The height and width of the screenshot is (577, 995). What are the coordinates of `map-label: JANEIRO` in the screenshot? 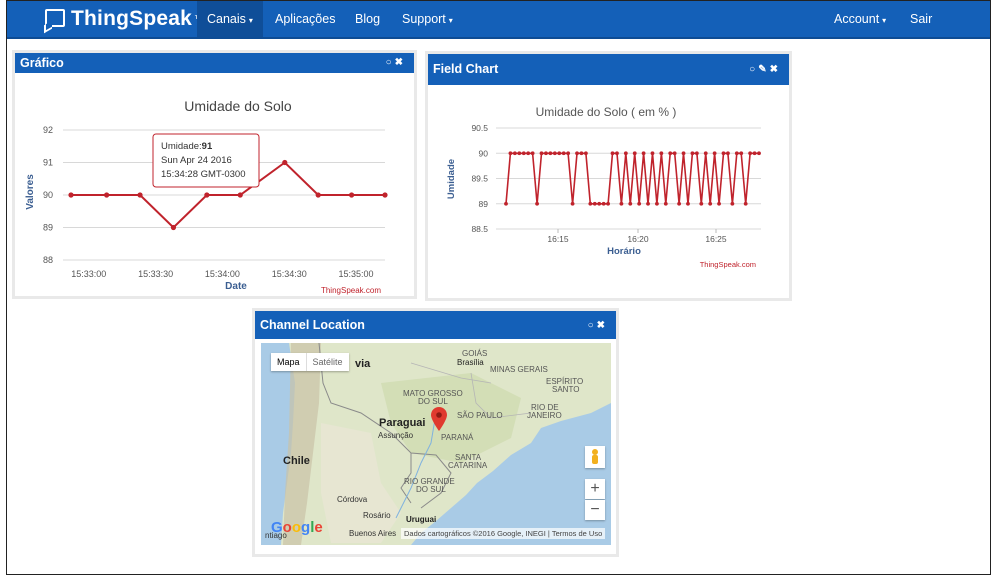 It's located at (544, 415).